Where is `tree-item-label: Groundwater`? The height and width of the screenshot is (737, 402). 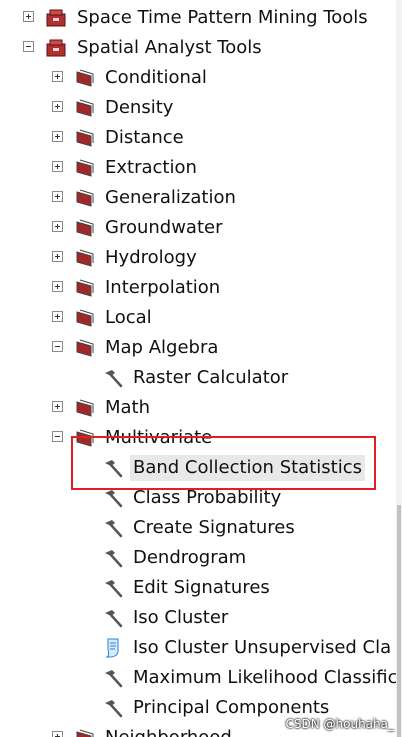 tree-item-label: Groundwater is located at coordinates (164, 227).